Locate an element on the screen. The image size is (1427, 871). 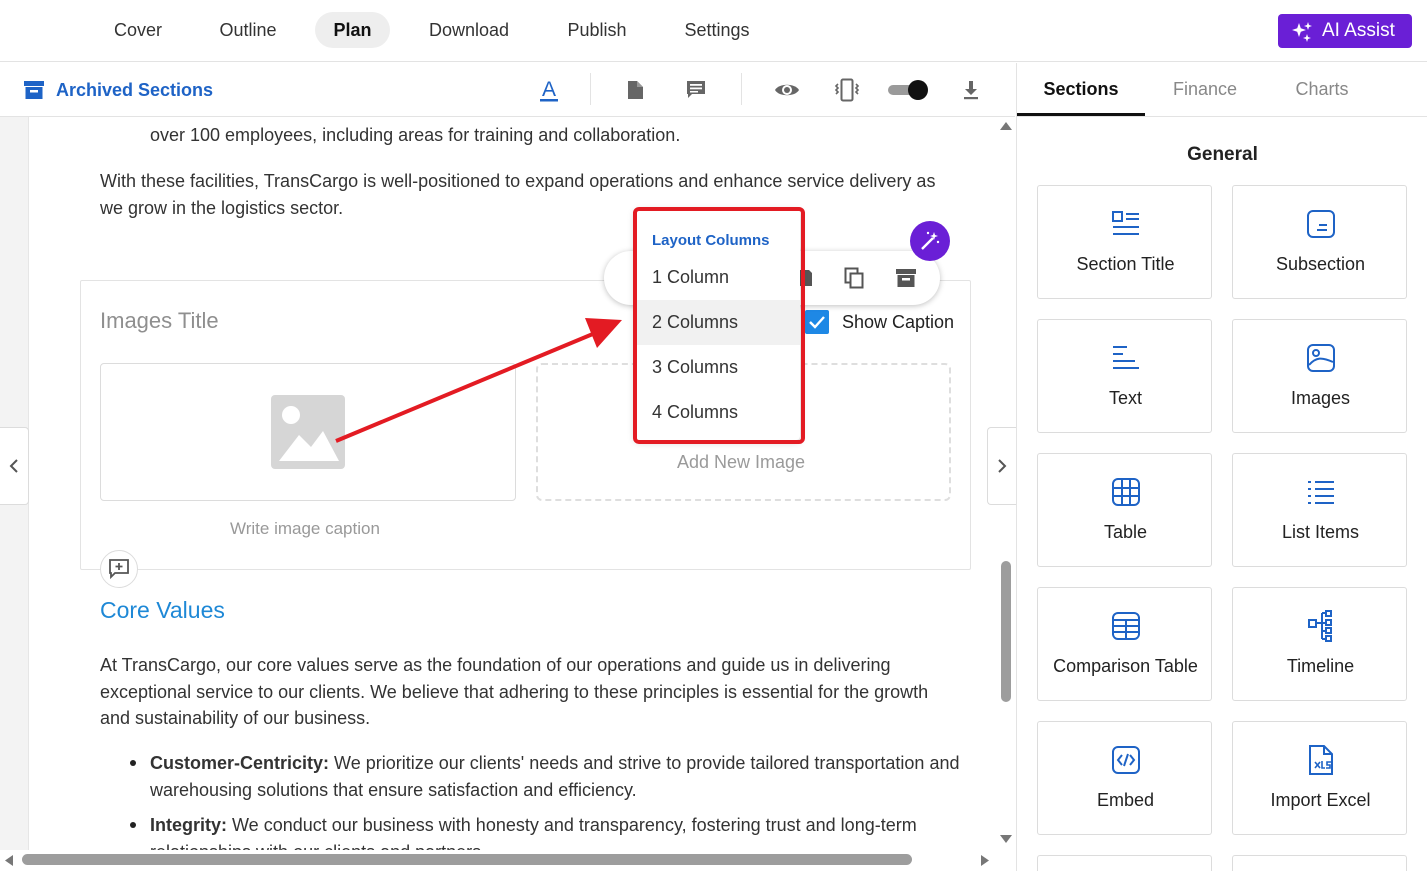
sparkle-icon is located at coordinates (1302, 32).